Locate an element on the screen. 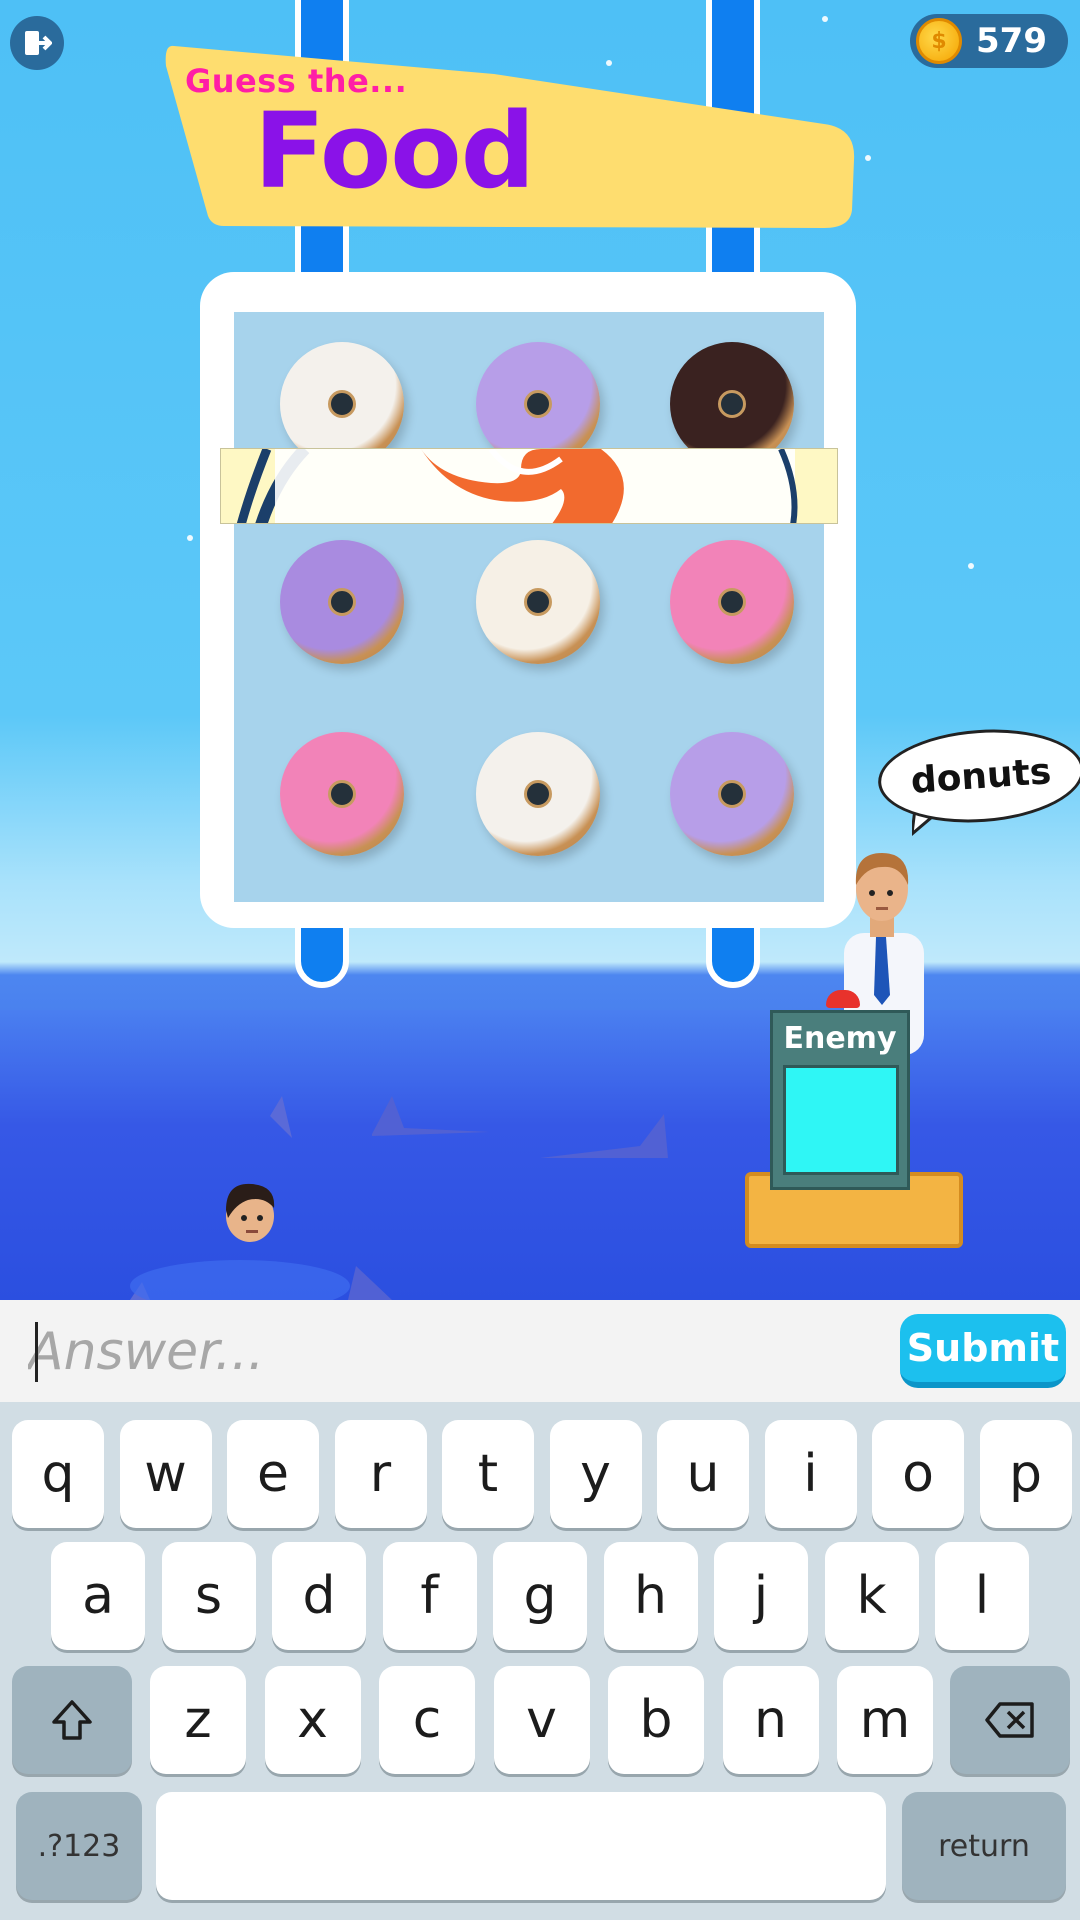  submit-button: Submit is located at coordinates (983, 1351).